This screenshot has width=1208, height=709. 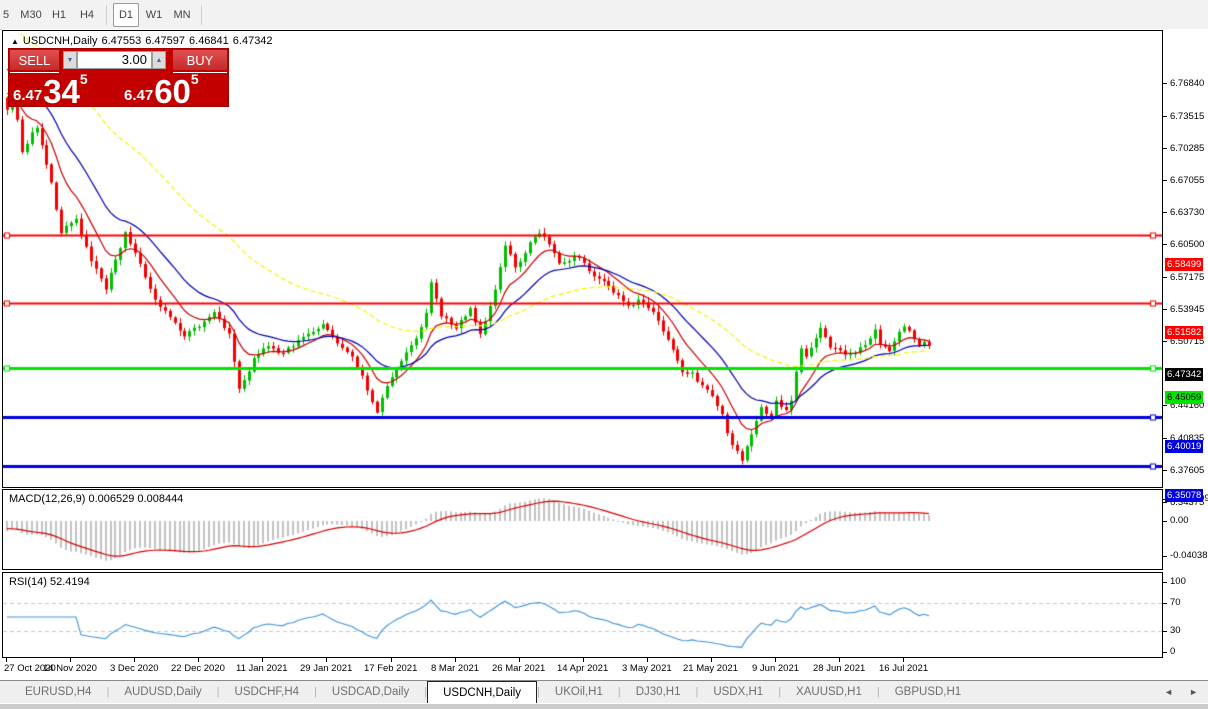 What do you see at coordinates (604, 706) in the screenshot?
I see `window-bottom-strip` at bounding box center [604, 706].